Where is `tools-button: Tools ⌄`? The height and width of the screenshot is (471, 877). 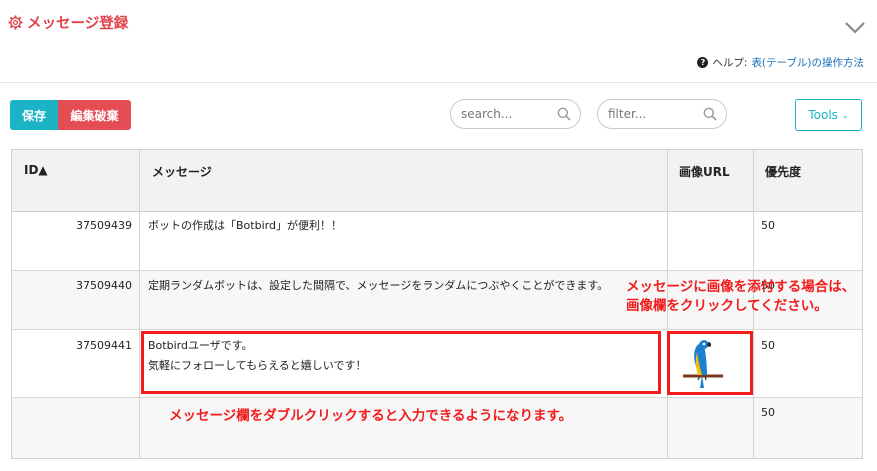 tools-button: Tools ⌄ is located at coordinates (828, 115).